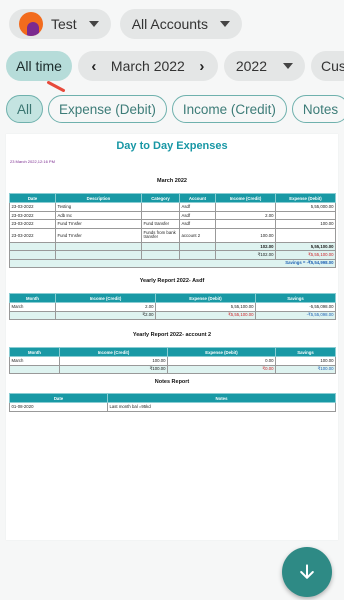 The height and width of the screenshot is (600, 344). I want to click on yearly-asdf-heading: Yearly Report 2022- Asdf, so click(172, 281).